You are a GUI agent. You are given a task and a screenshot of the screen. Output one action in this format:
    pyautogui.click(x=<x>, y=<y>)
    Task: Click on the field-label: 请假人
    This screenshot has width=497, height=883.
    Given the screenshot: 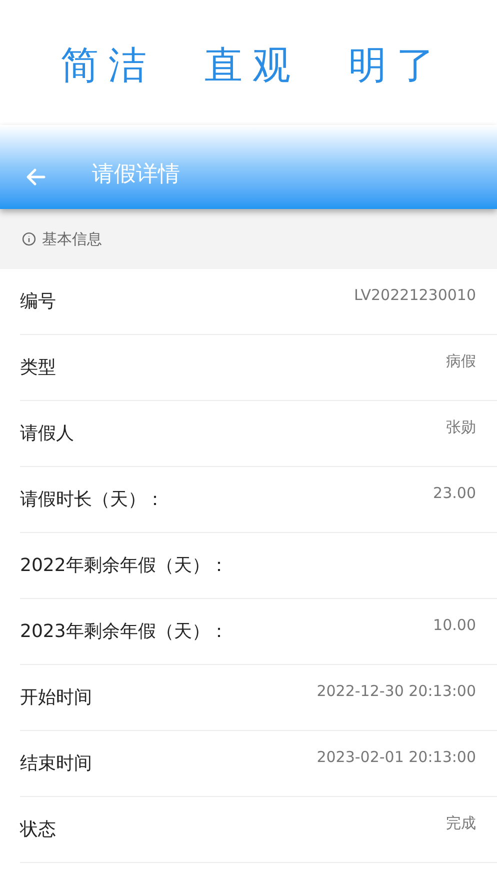 What is the action you would take?
    pyautogui.click(x=47, y=434)
    